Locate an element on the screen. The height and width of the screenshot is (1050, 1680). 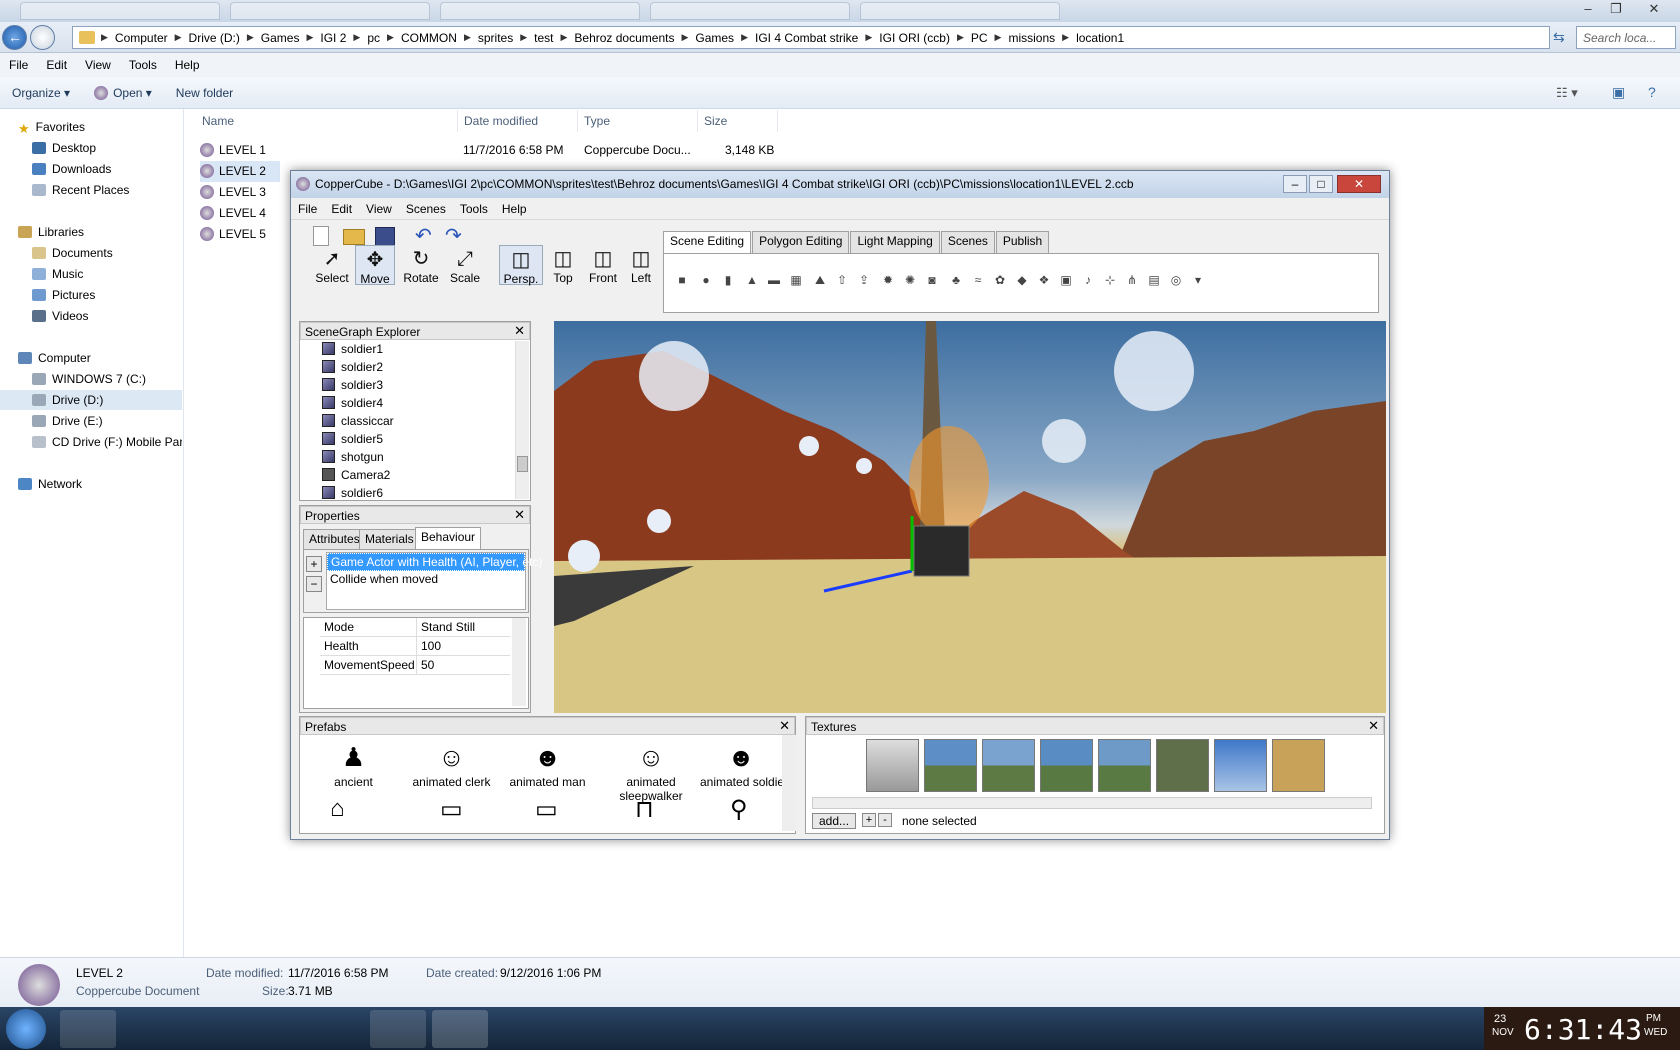
file-row: LEVEL 2 is located at coordinates (240, 171).